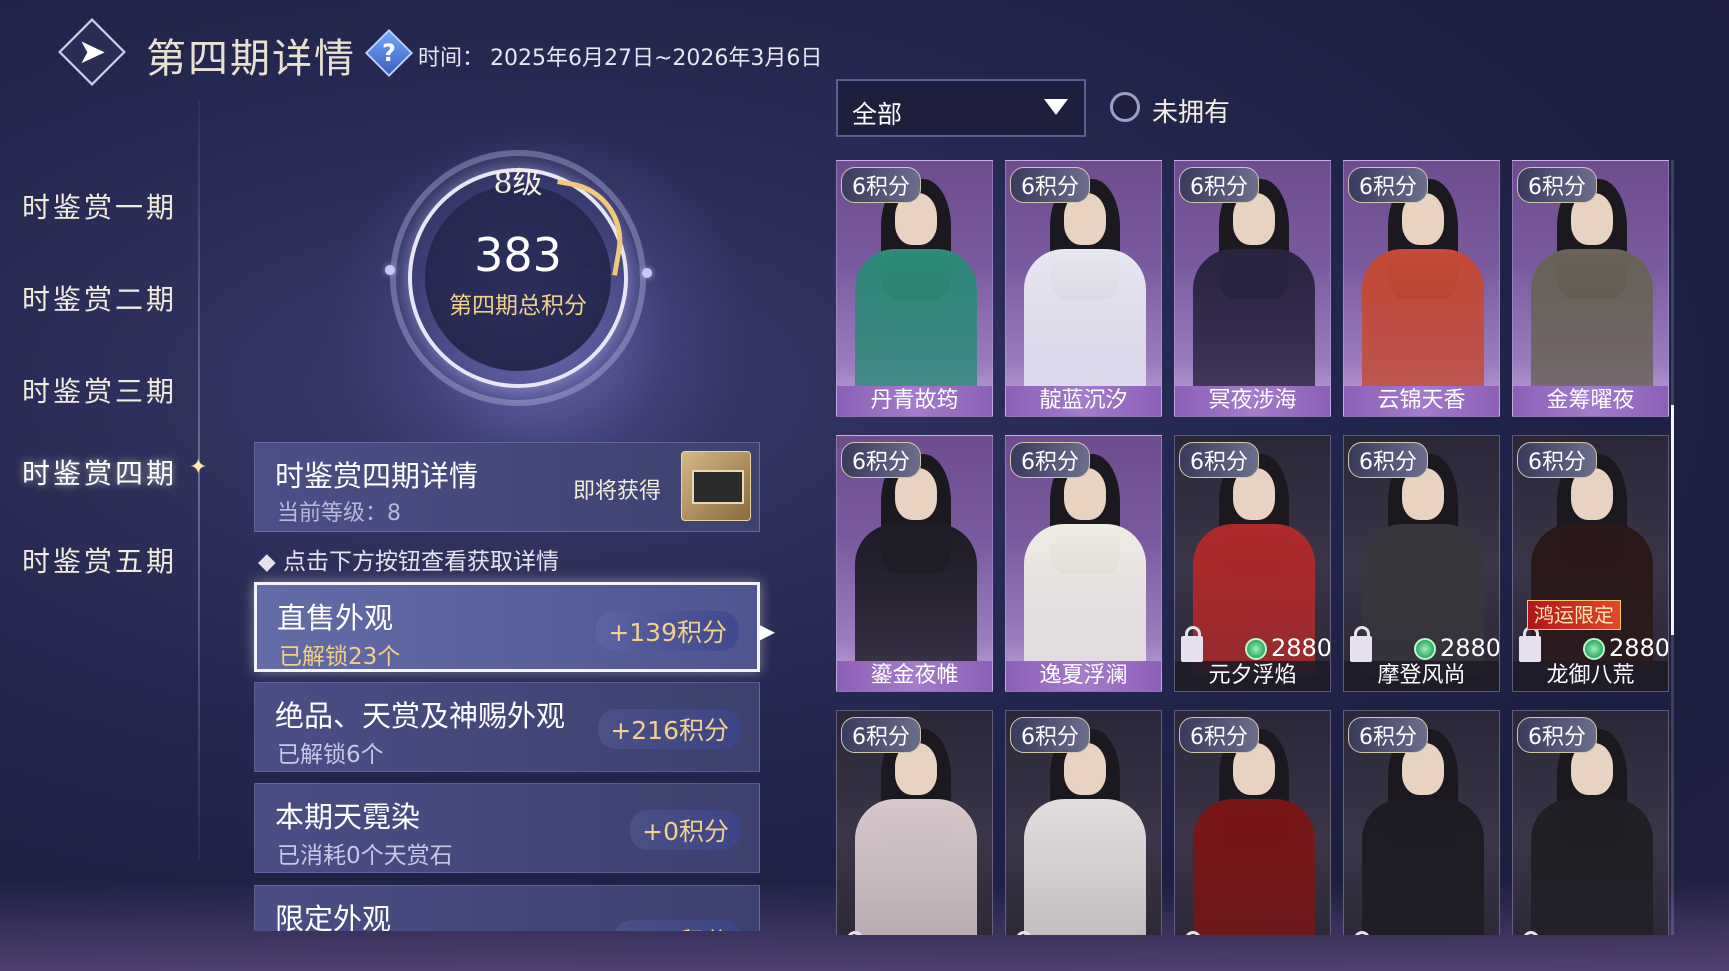 The width and height of the screenshot is (1729, 971). I want to click on category-title: 绝品、天赏及神赐外观, so click(420, 716).